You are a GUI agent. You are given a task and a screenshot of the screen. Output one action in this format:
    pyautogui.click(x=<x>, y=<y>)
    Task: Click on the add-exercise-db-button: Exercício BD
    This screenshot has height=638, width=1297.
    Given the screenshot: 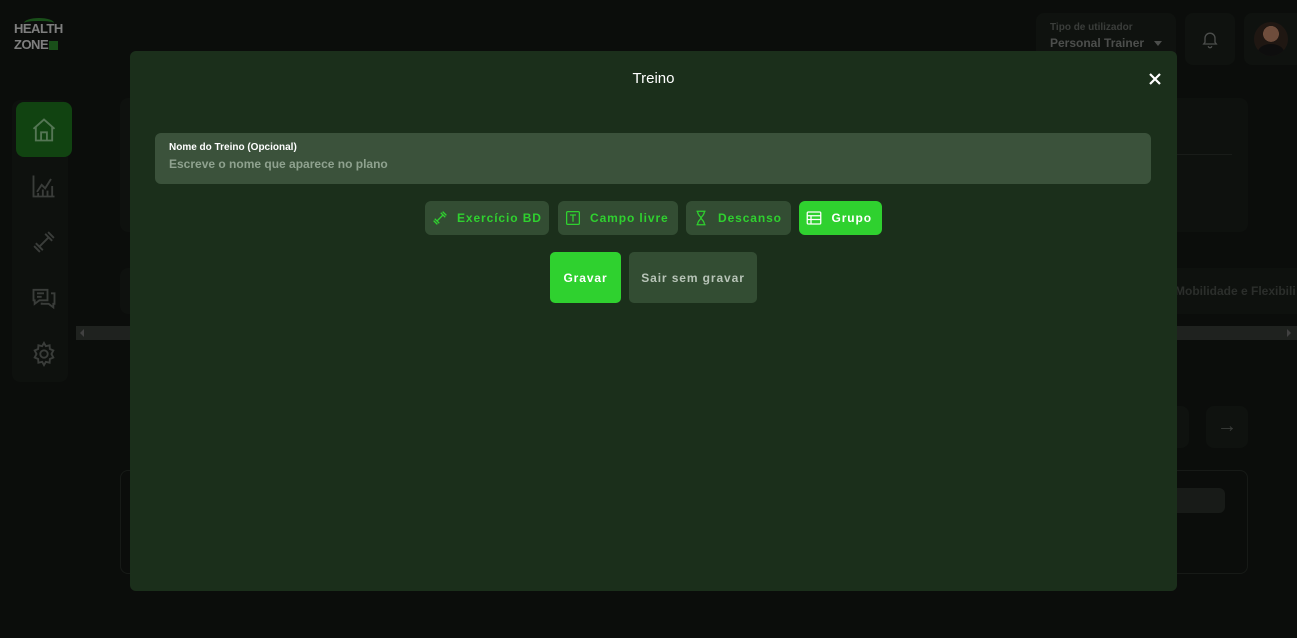 What is the action you would take?
    pyautogui.click(x=487, y=218)
    